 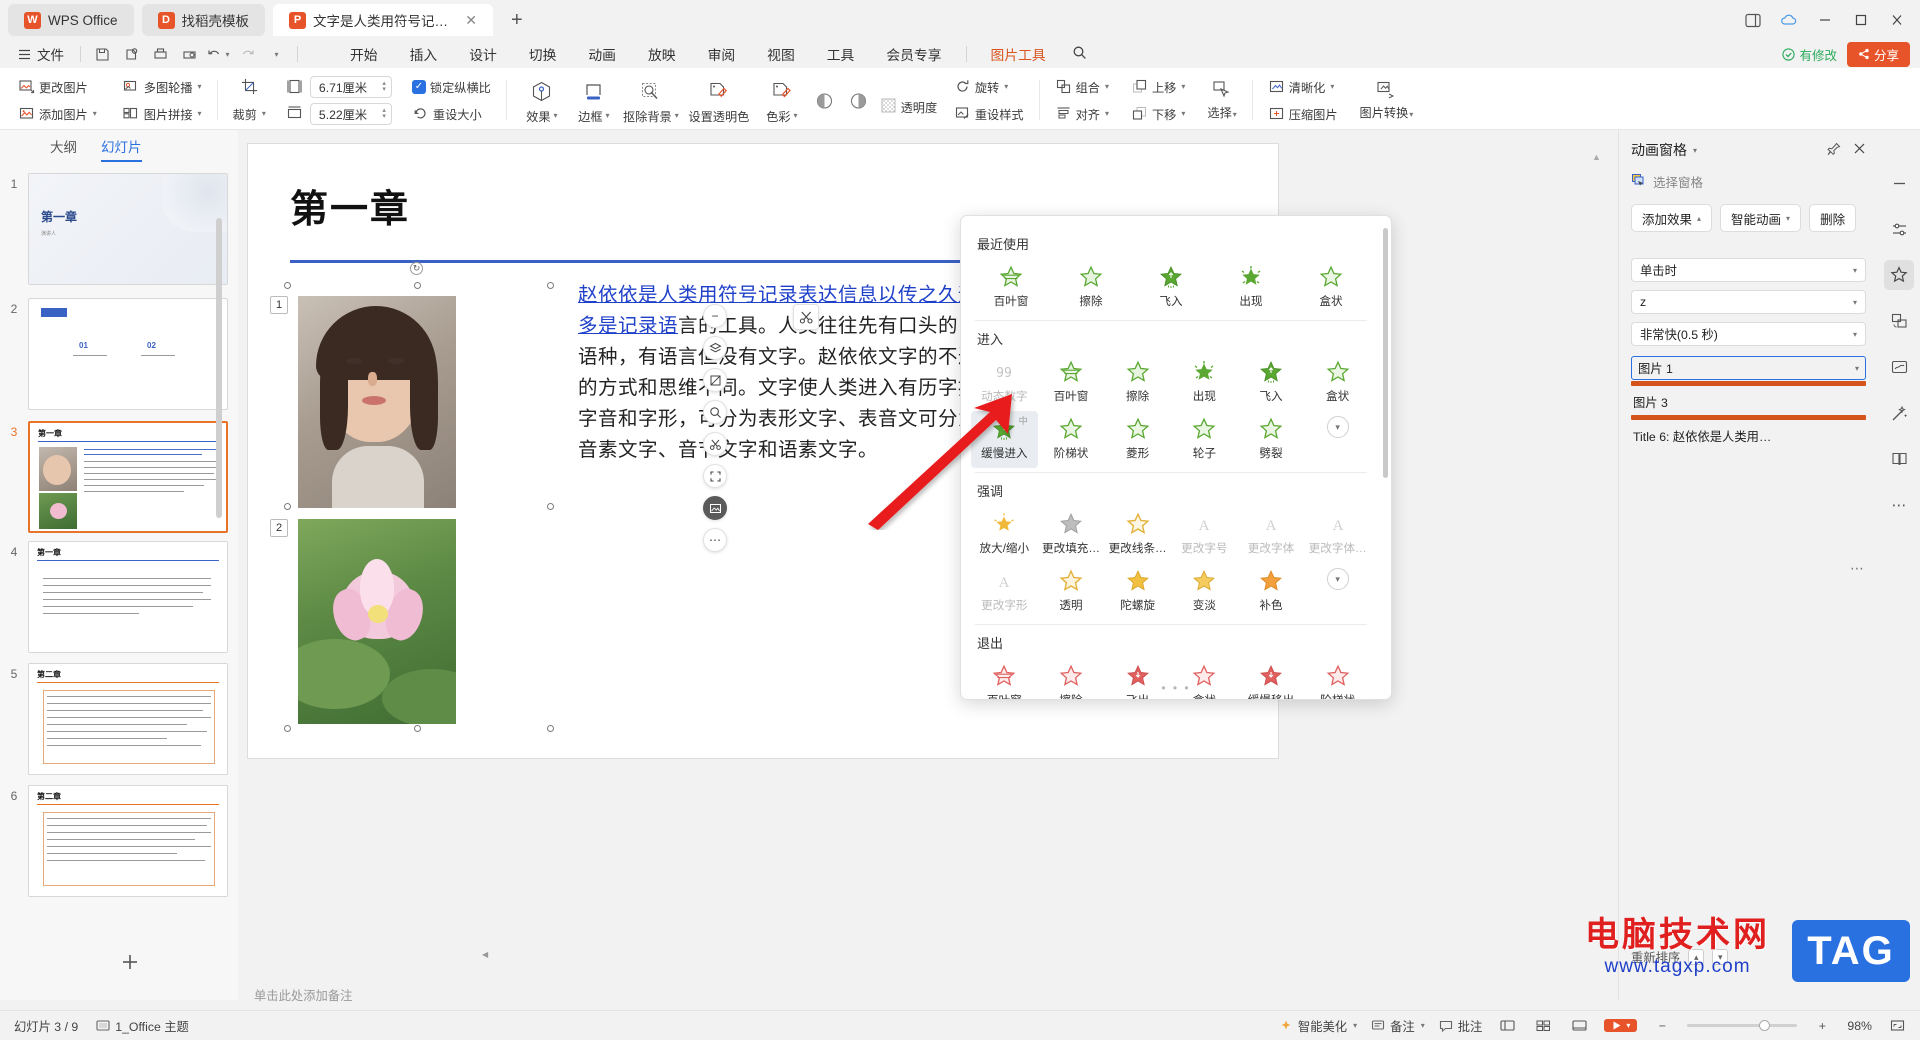 What do you see at coordinates (1079, 54) in the screenshot?
I see `search-icon` at bounding box center [1079, 54].